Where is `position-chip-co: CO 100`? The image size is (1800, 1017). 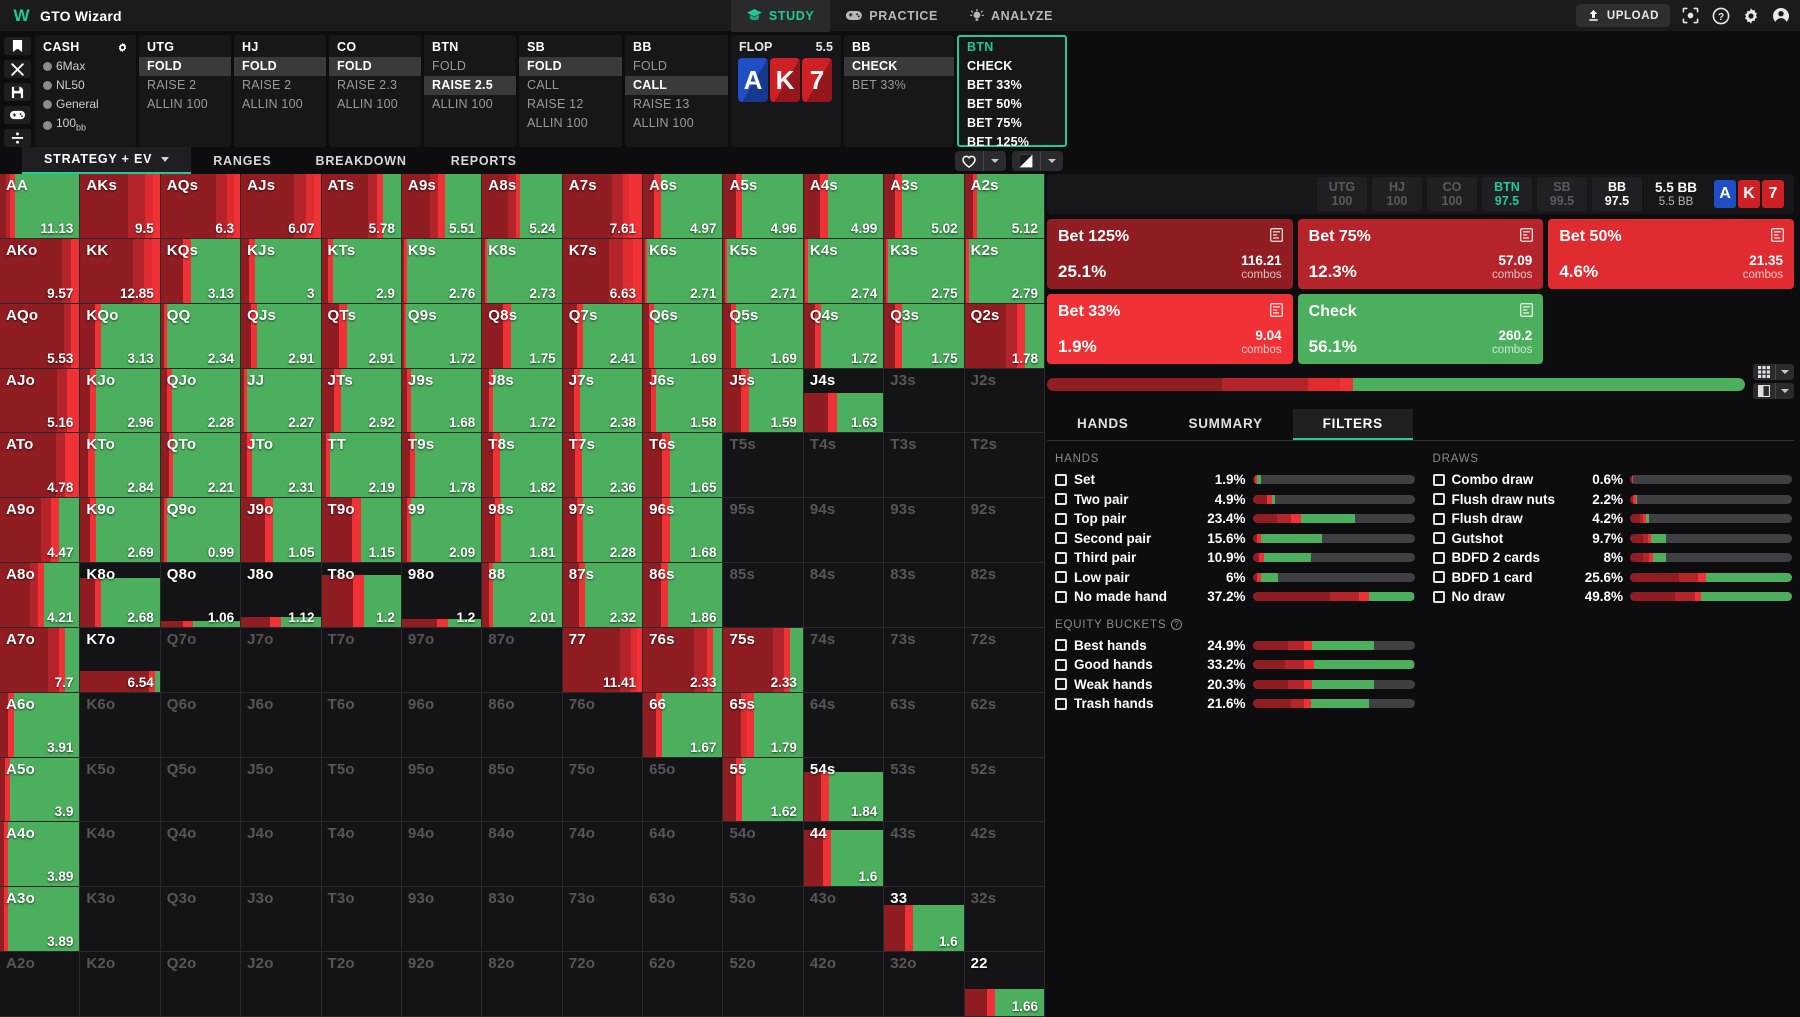
position-chip-co: CO 100 is located at coordinates (1451, 194).